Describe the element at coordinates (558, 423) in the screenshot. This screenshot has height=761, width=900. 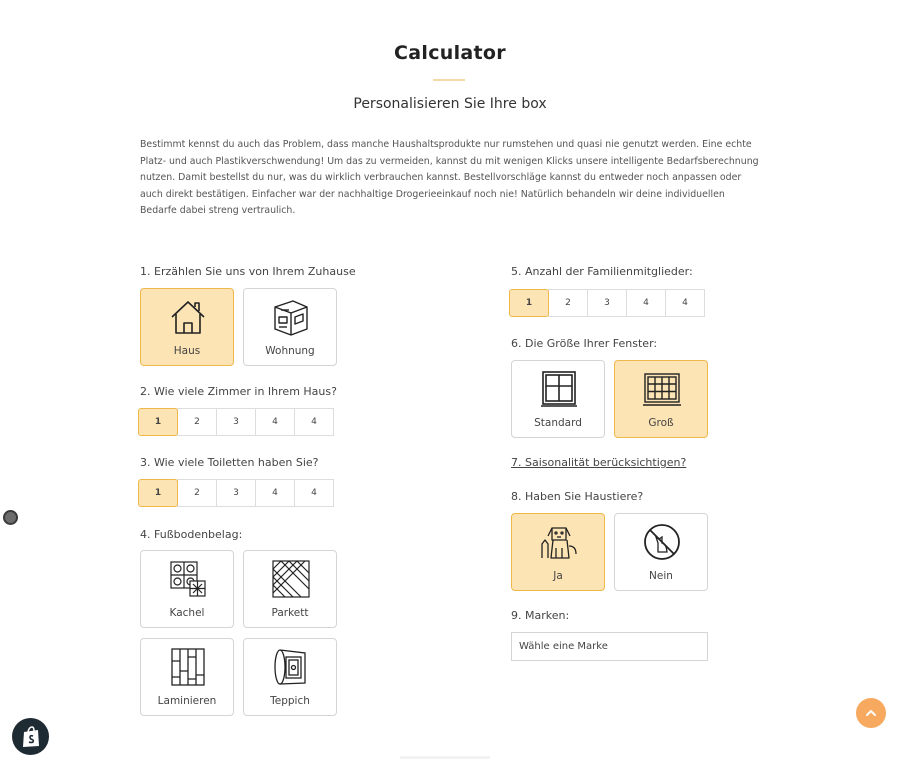
I see `option-label: Standard` at that location.